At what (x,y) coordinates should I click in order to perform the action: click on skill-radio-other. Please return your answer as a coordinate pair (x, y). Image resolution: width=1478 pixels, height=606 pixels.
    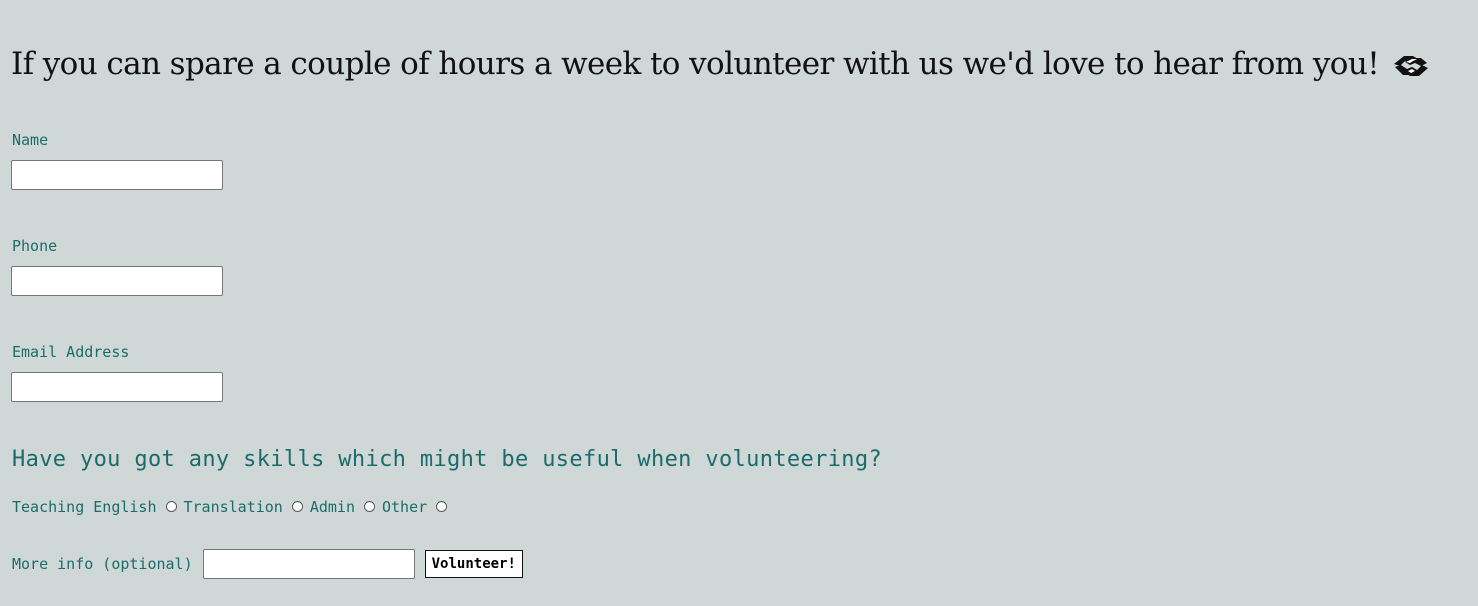
    Looking at the image, I should click on (442, 506).